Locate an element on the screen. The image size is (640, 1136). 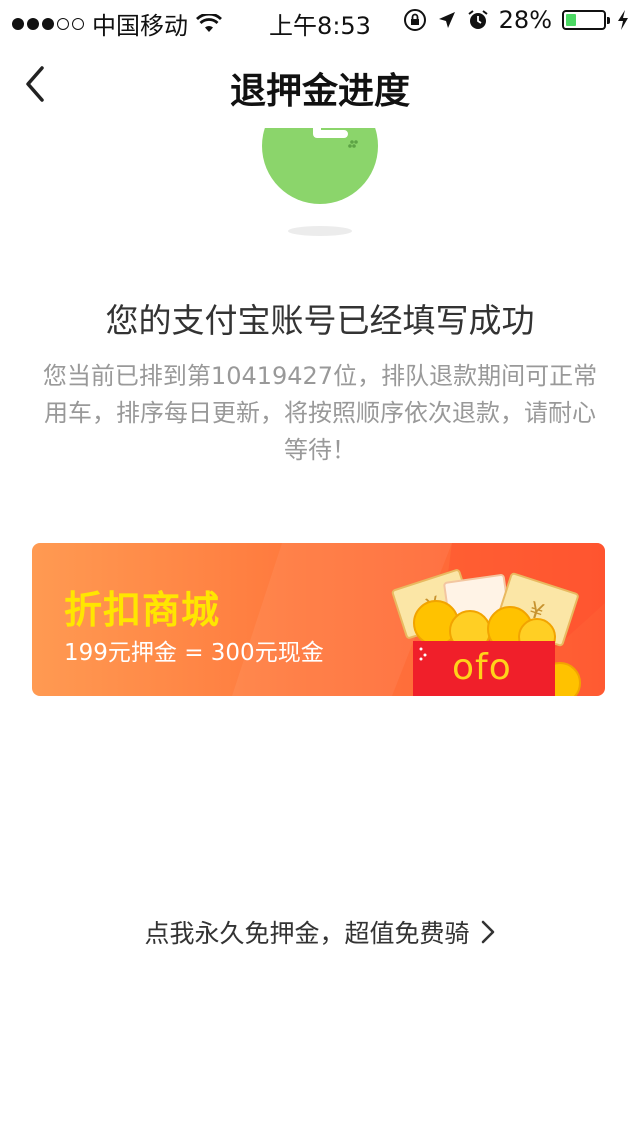
battery-level is located at coordinates (571, 20).